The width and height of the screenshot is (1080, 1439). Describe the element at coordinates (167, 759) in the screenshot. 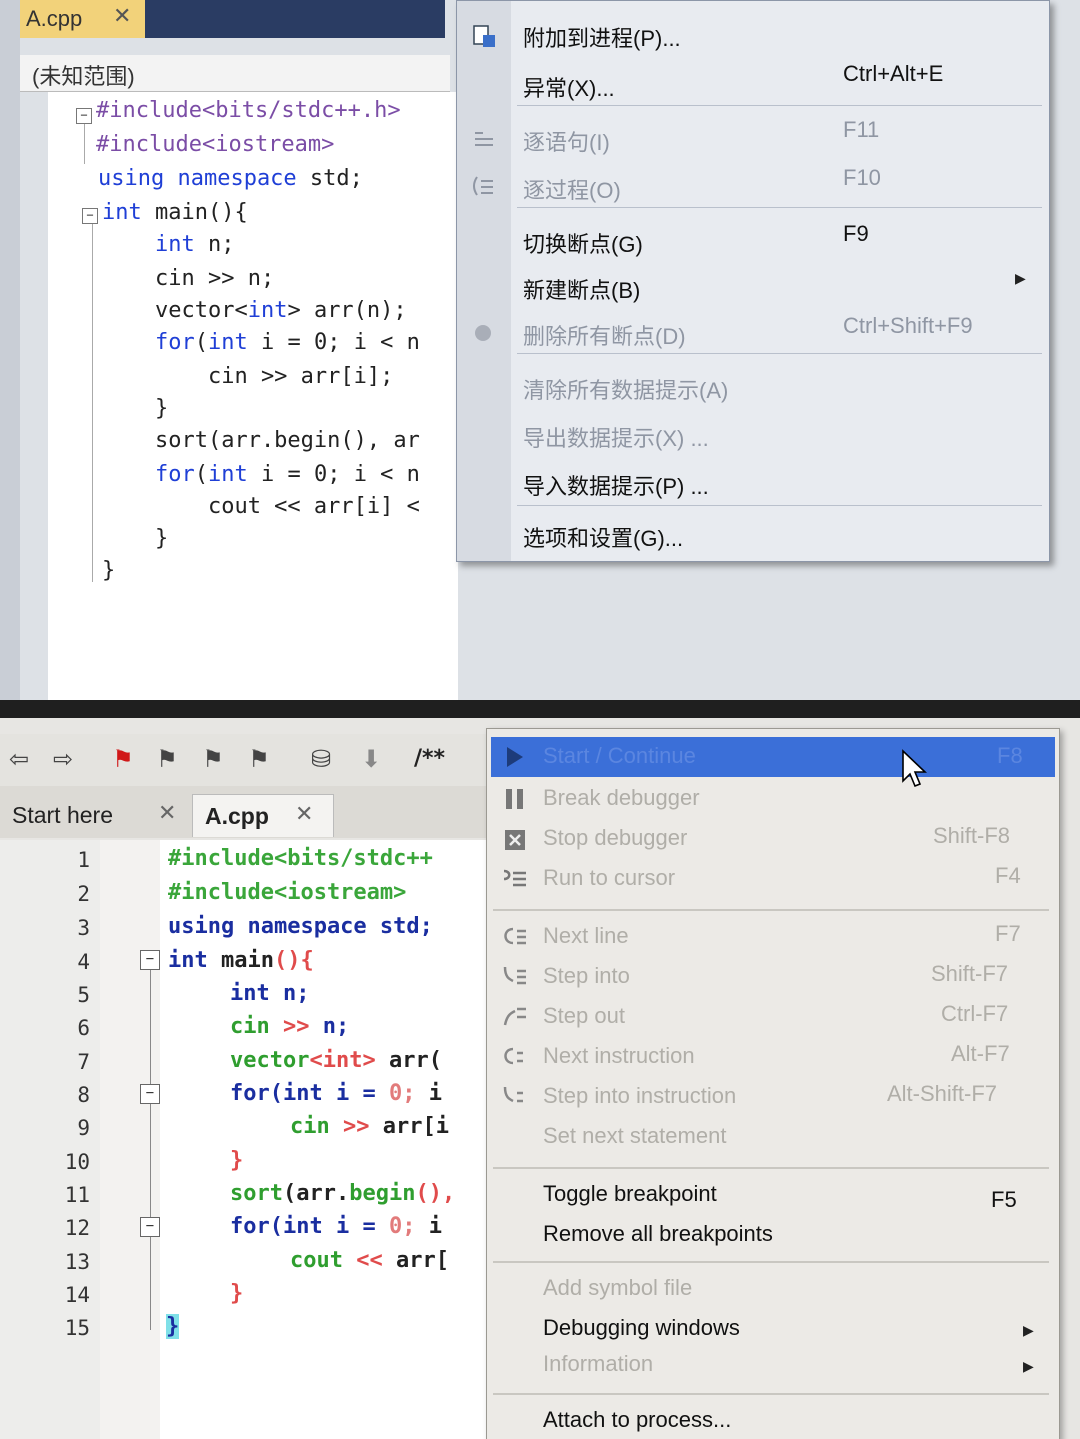

I see `prev-bookmark-icon: ⚑` at that location.